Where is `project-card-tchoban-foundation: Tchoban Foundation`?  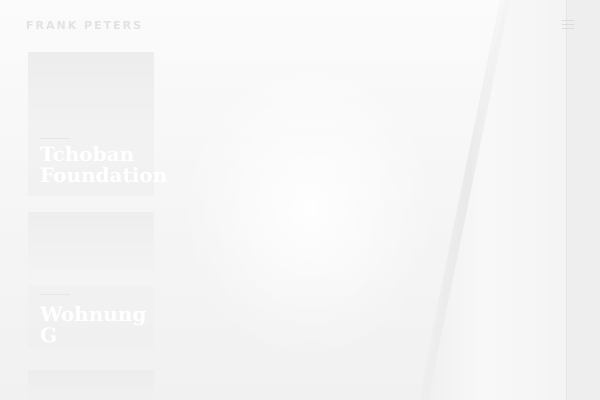
project-card-tchoban-foundation: Tchoban Foundation is located at coordinates (97, 124).